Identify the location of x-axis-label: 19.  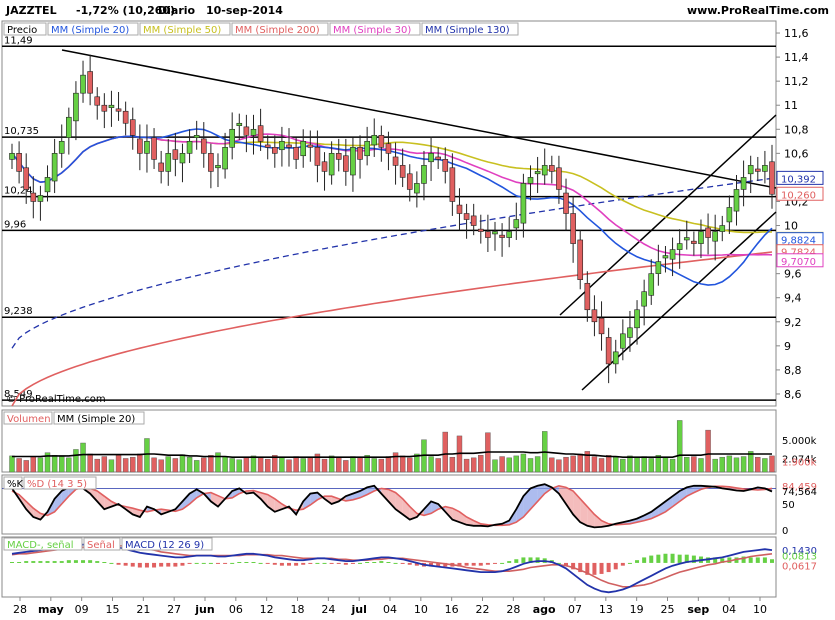
(637, 609).